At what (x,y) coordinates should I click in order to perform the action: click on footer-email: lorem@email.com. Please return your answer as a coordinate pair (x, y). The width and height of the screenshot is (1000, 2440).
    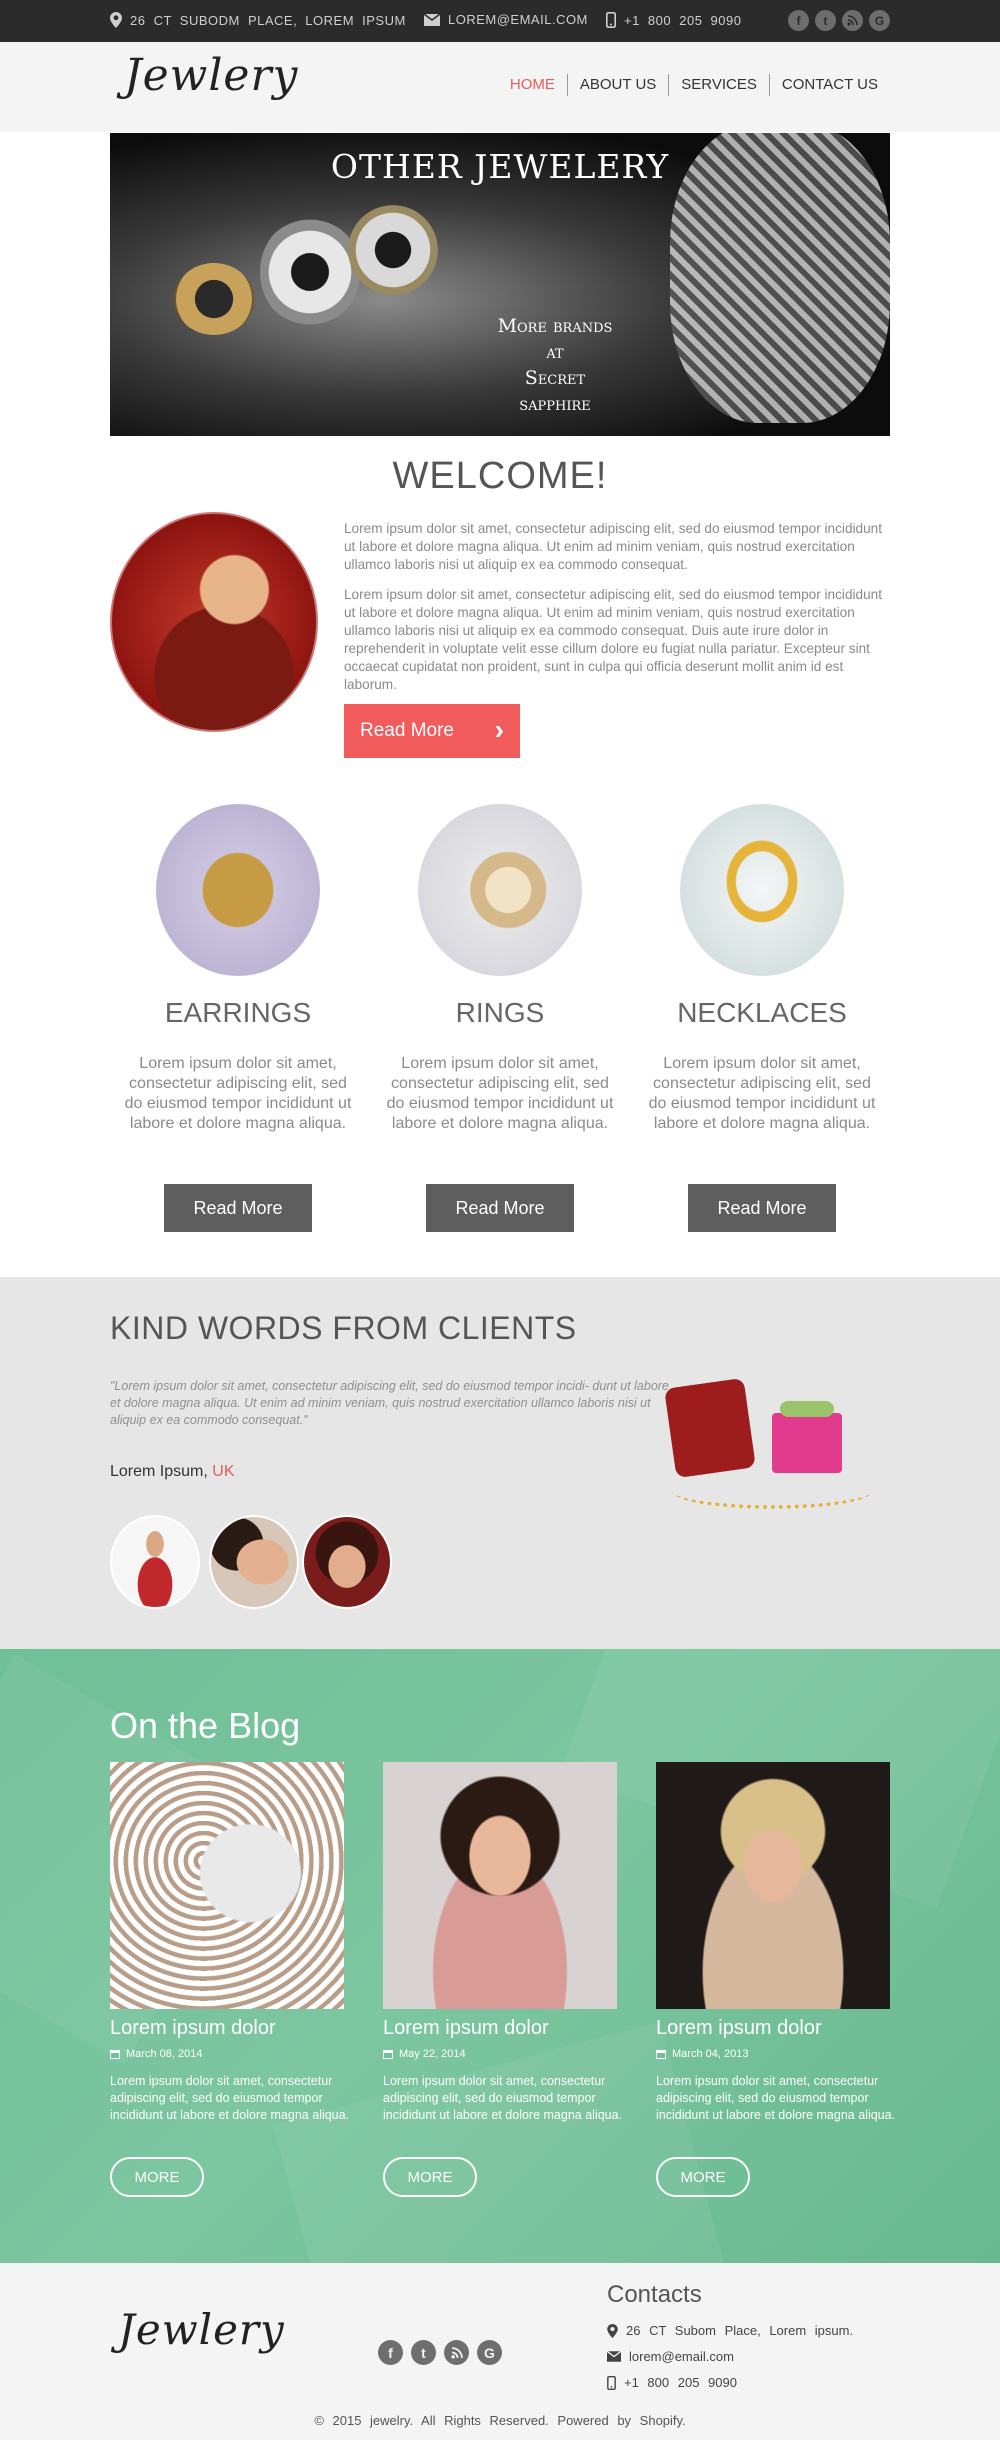
    Looking at the image, I should click on (670, 2356).